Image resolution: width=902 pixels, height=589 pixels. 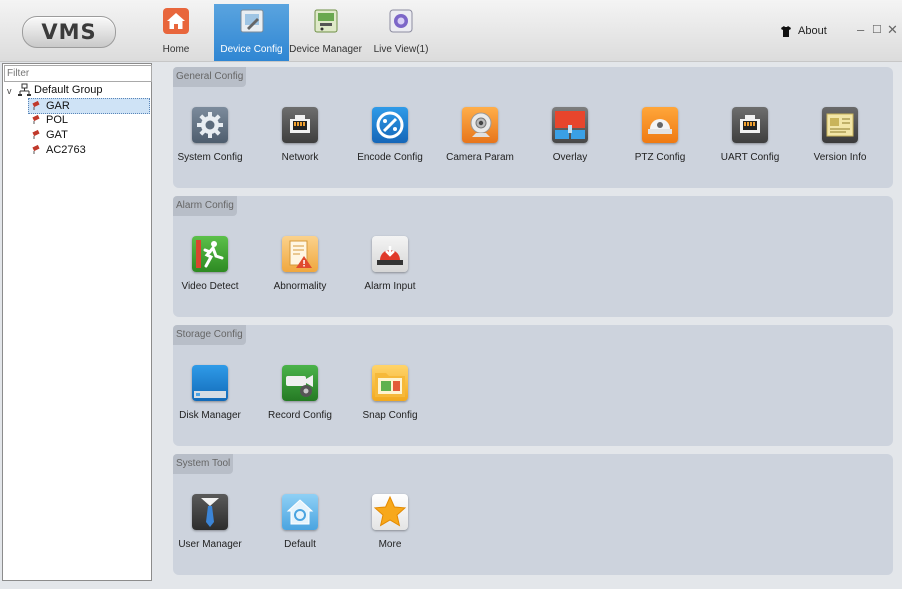 What do you see at coordinates (390, 415) in the screenshot?
I see `item-label: Snap Config` at bounding box center [390, 415].